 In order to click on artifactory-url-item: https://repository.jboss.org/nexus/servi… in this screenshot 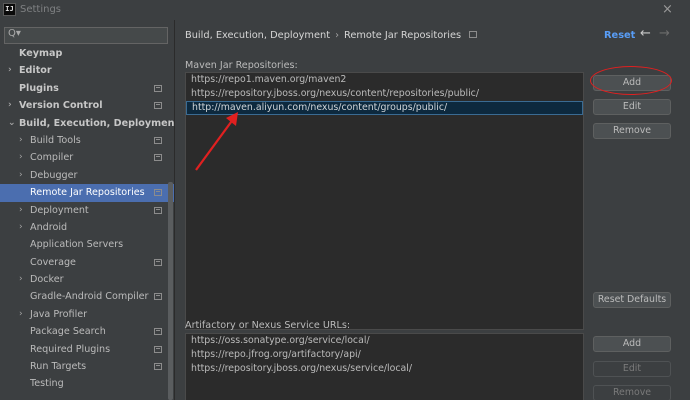, I will do `click(384, 369)`.